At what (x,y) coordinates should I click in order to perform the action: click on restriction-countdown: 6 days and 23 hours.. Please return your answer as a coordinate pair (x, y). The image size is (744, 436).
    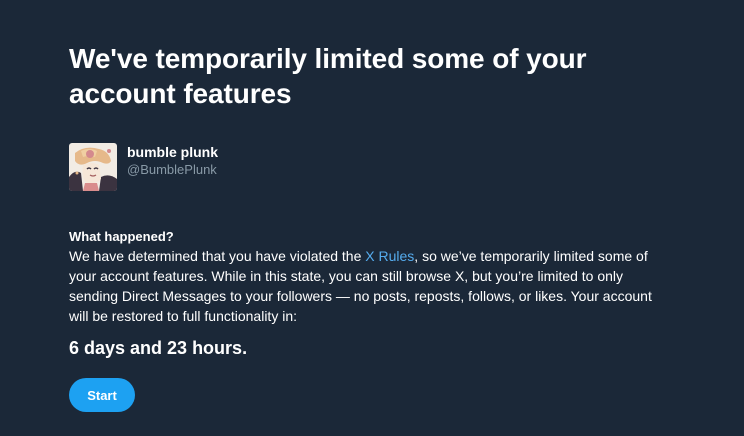
    Looking at the image, I should click on (158, 348).